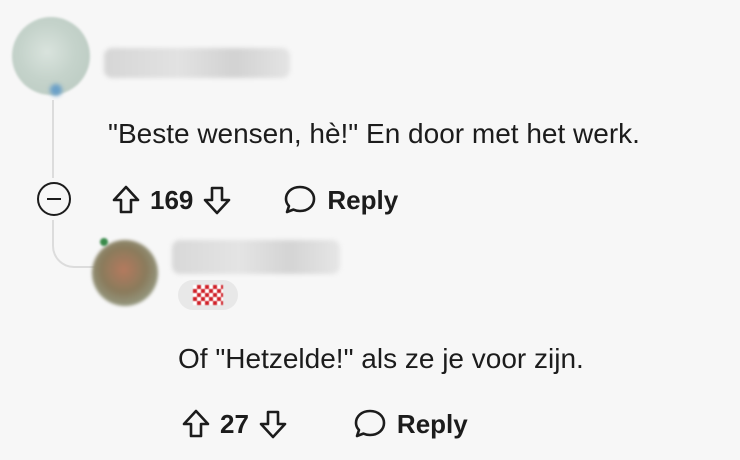  Describe the element at coordinates (234, 423) in the screenshot. I see `vote-count: 27` at that location.